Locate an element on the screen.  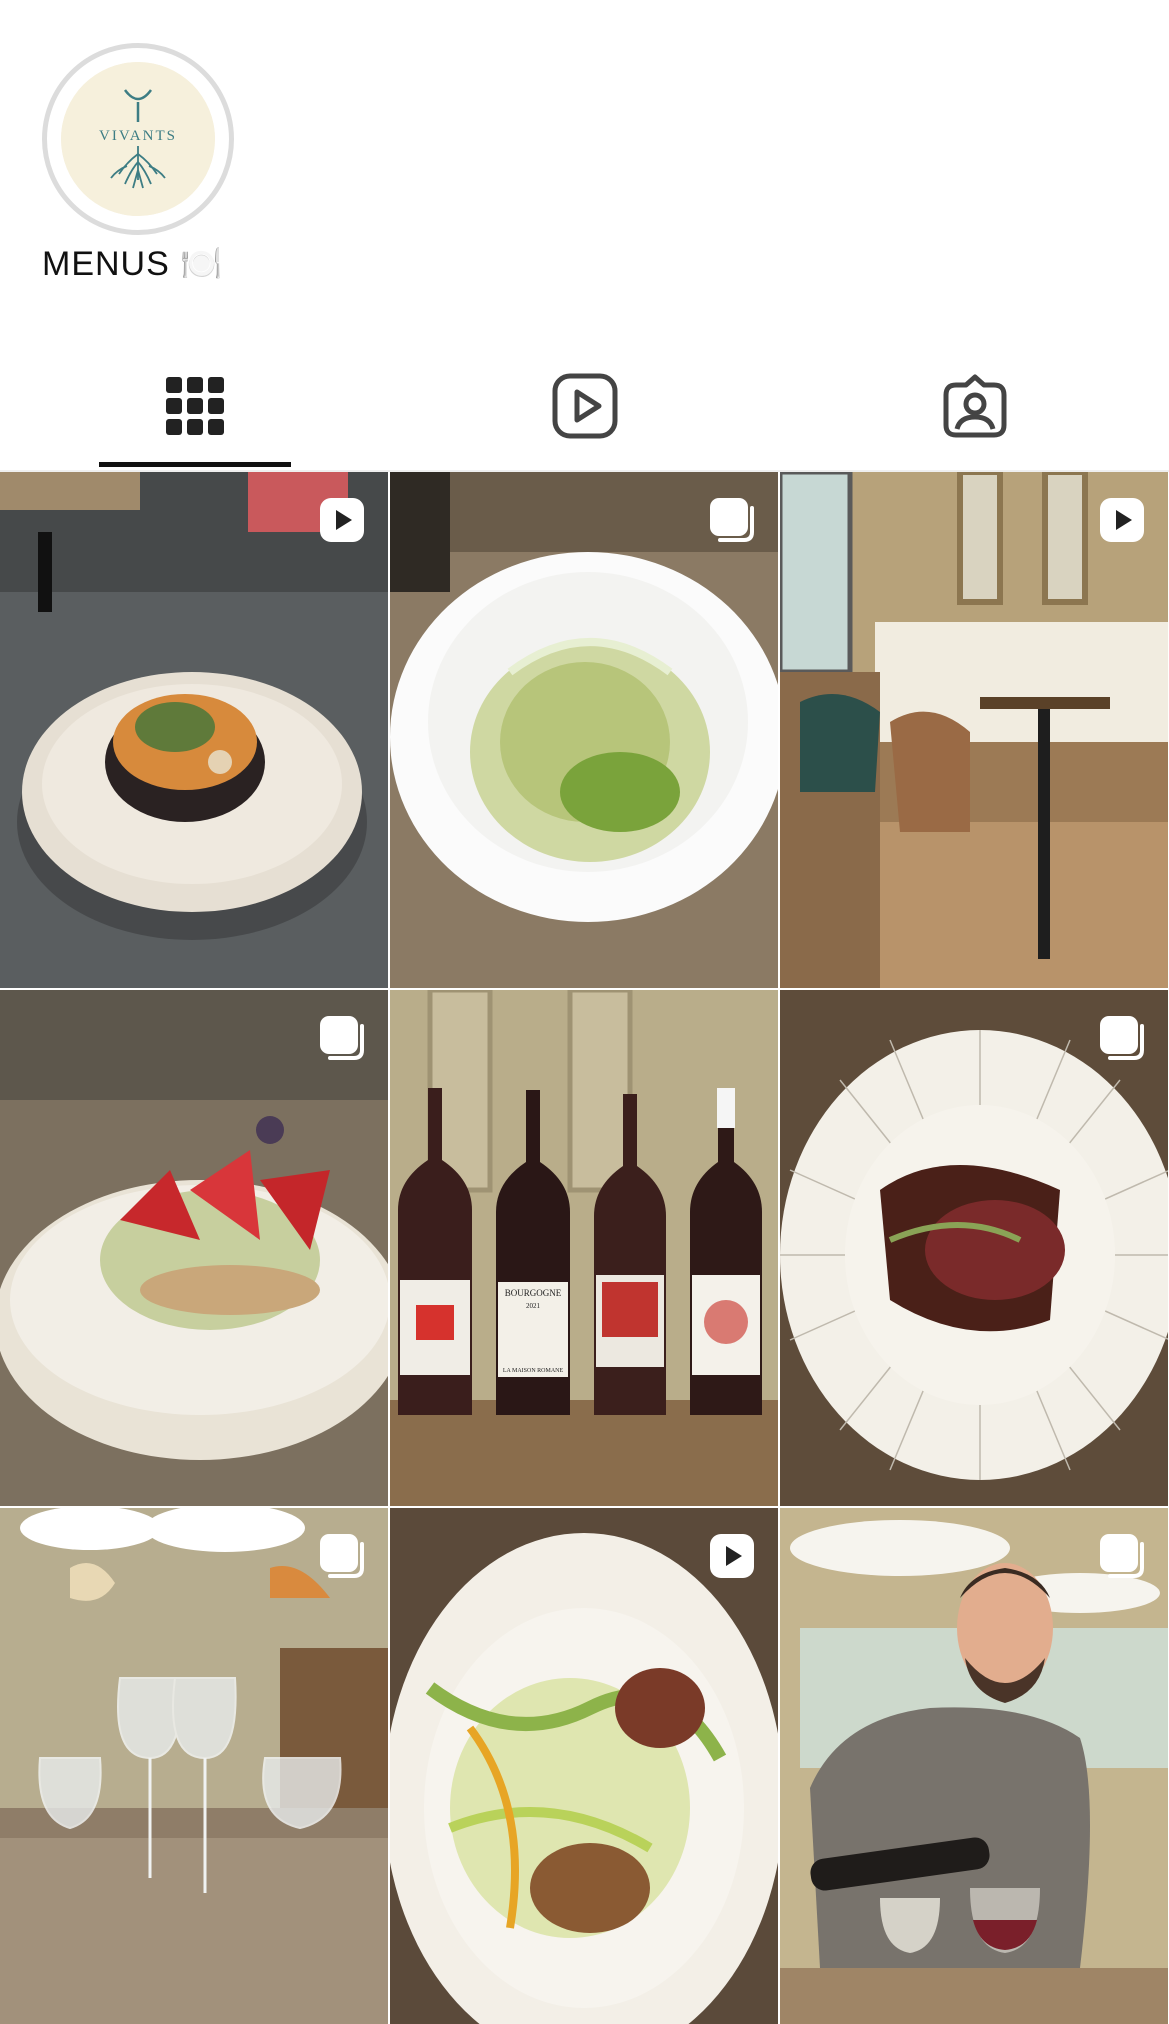
highlight-cover-logo: VIVANTS is located at coordinates (138, 139).